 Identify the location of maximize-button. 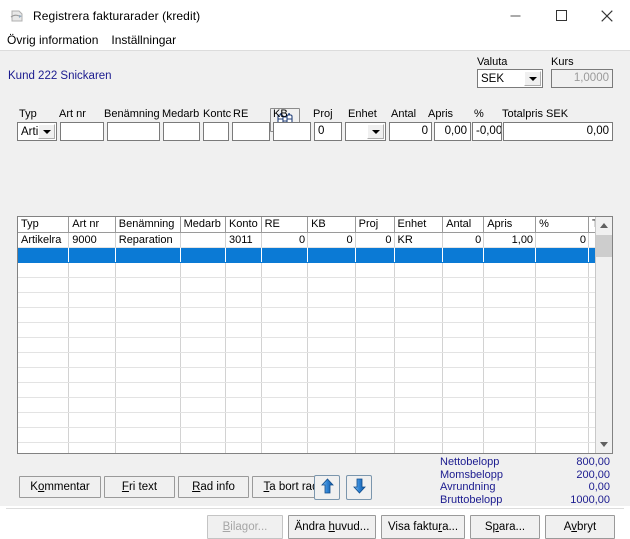
(561, 15).